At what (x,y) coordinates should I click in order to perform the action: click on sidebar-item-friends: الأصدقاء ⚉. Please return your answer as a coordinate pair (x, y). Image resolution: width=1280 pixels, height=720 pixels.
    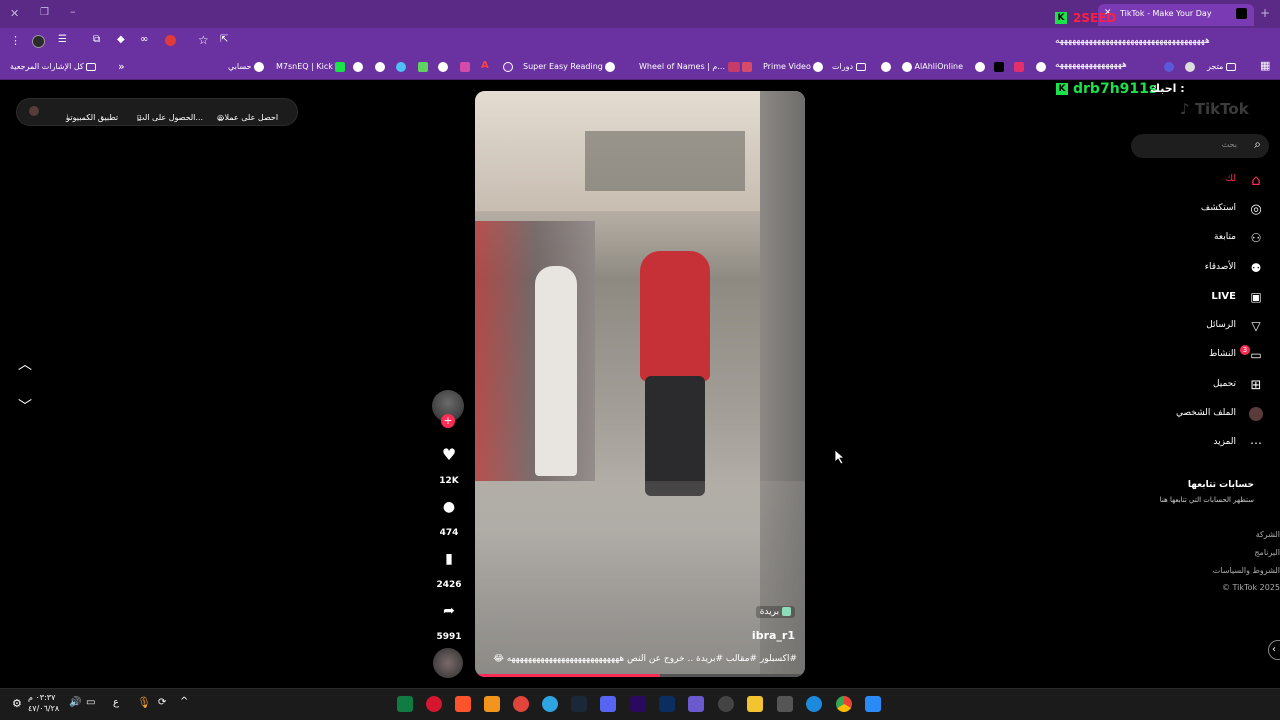
    Looking at the image, I should click on (1223, 268).